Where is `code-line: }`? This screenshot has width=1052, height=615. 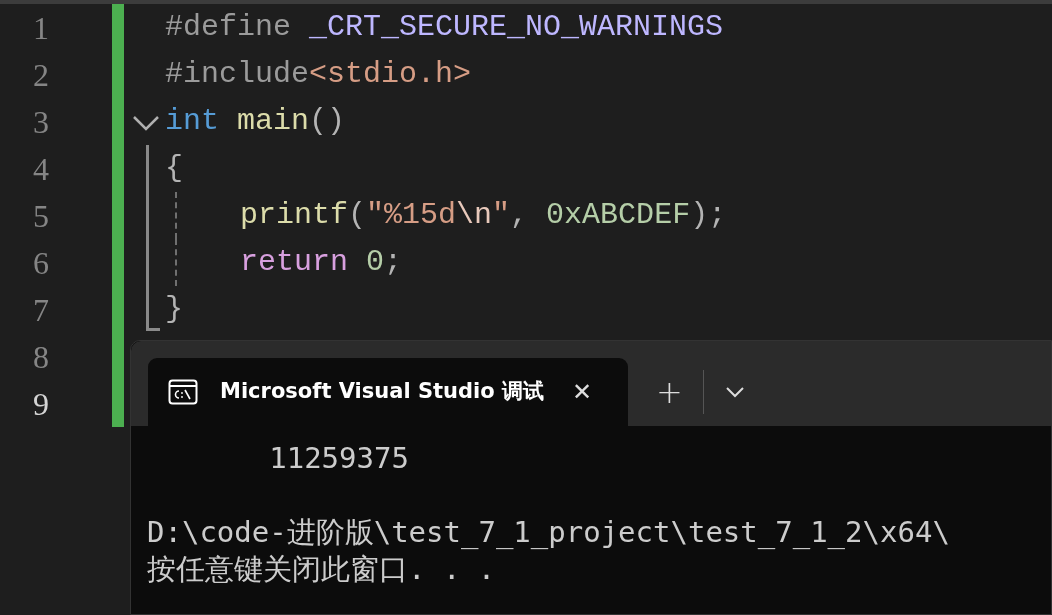 code-line: } is located at coordinates (174, 309).